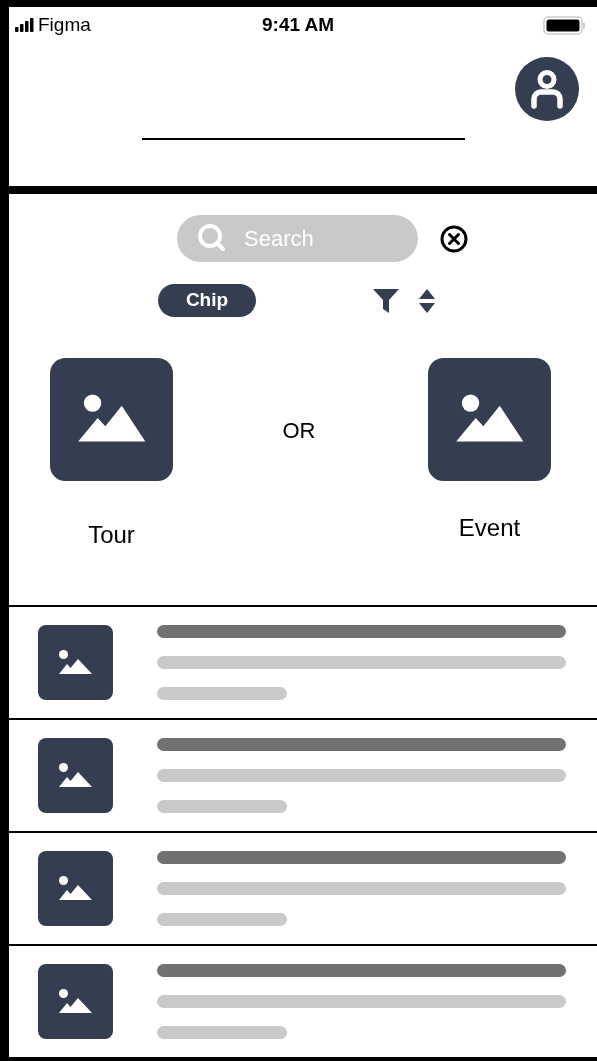 The image size is (597, 1061). Describe the element at coordinates (386, 300) in the screenshot. I see `filter-icon` at that location.